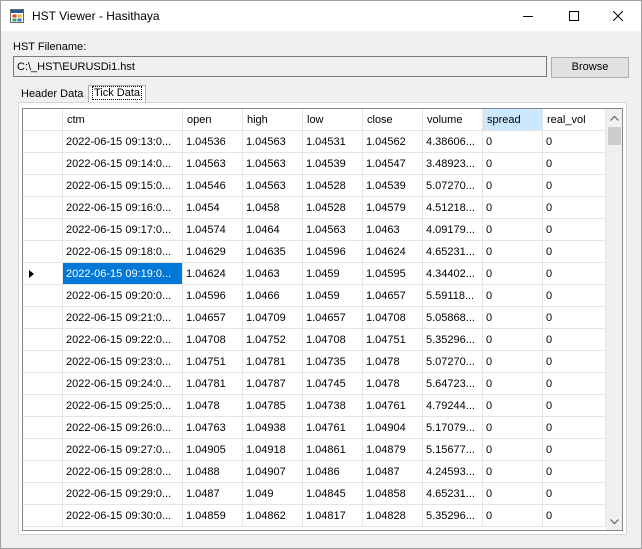  I want to click on column-header-high: high, so click(273, 120).